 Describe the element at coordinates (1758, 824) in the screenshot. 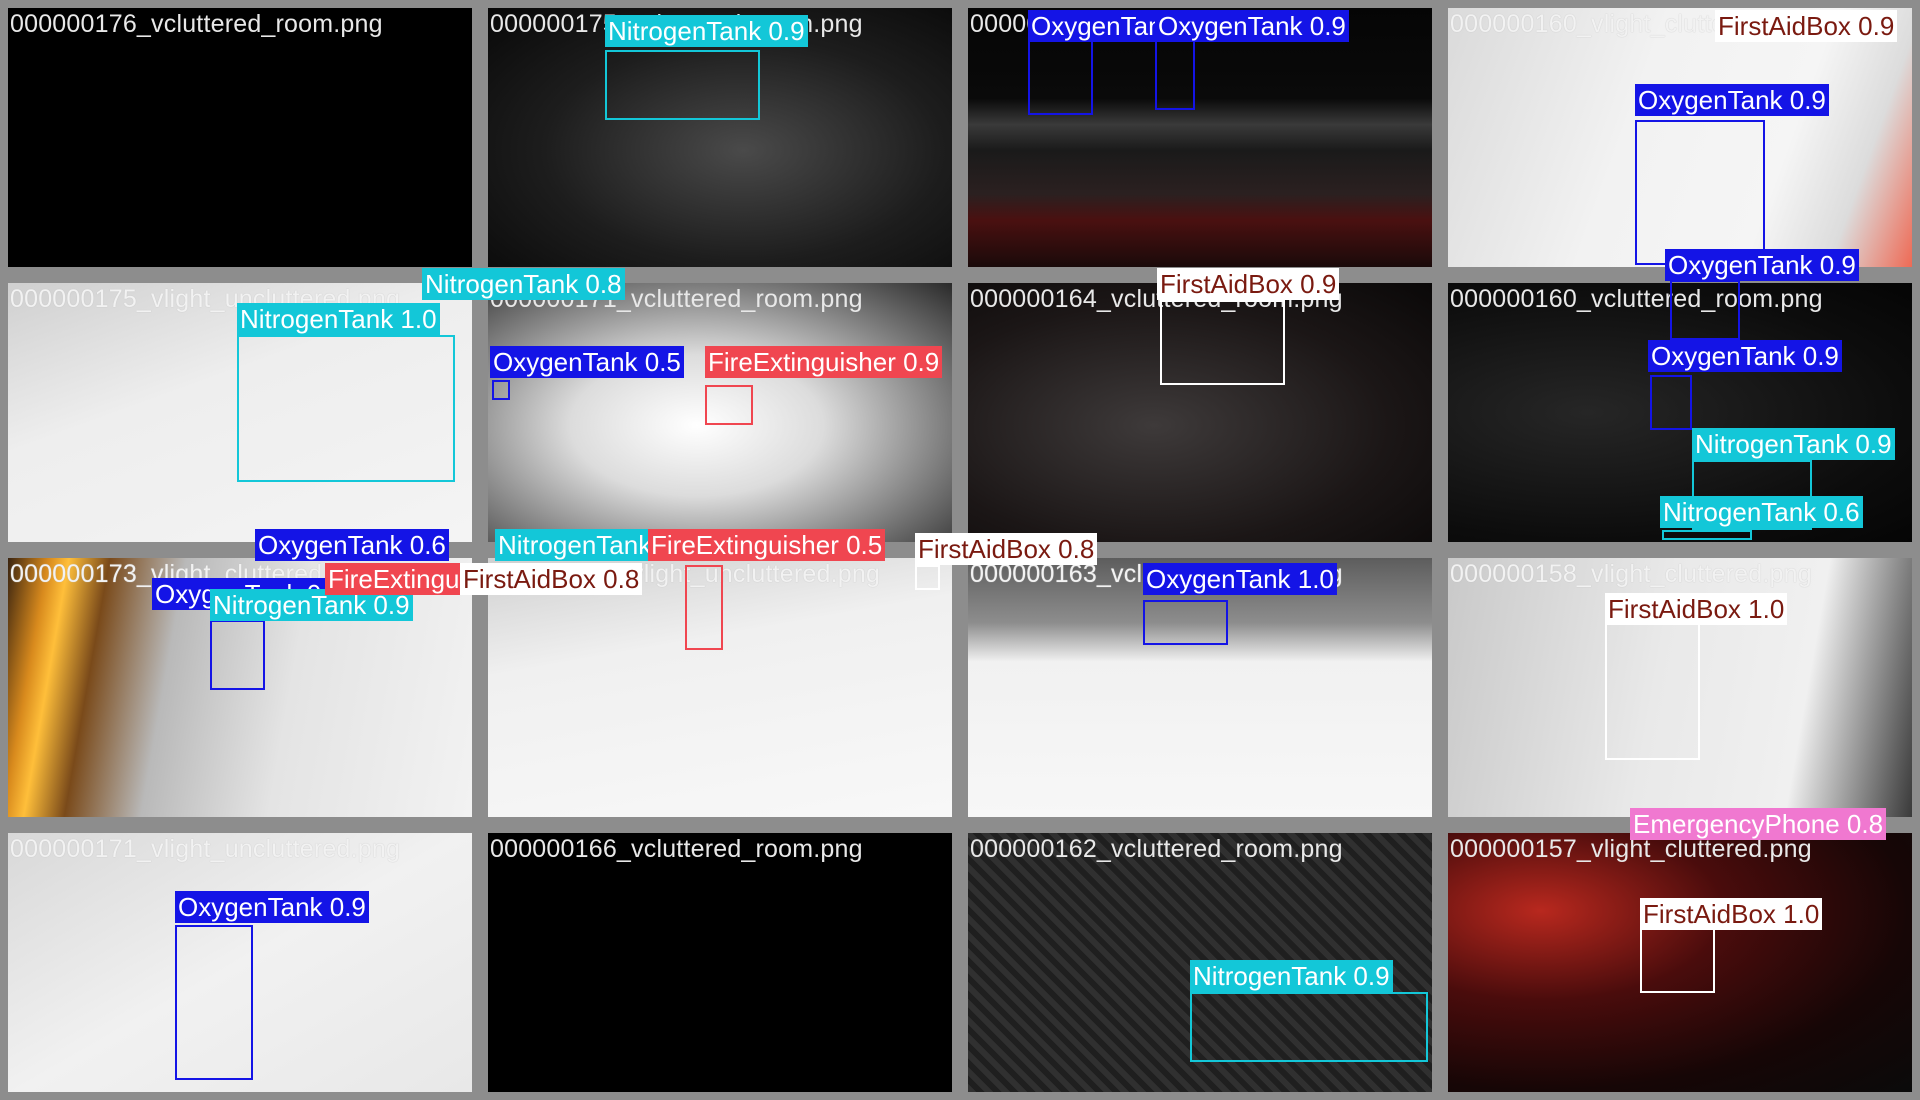

I see `detection-label: EmergencyPhone 0.8` at that location.